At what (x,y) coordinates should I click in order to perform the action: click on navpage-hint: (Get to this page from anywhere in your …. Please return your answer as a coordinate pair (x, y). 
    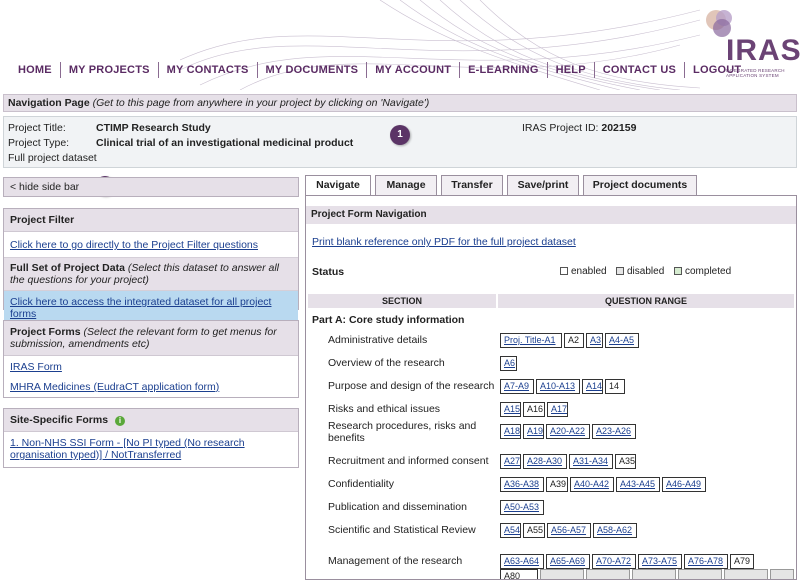
    Looking at the image, I should click on (261, 103).